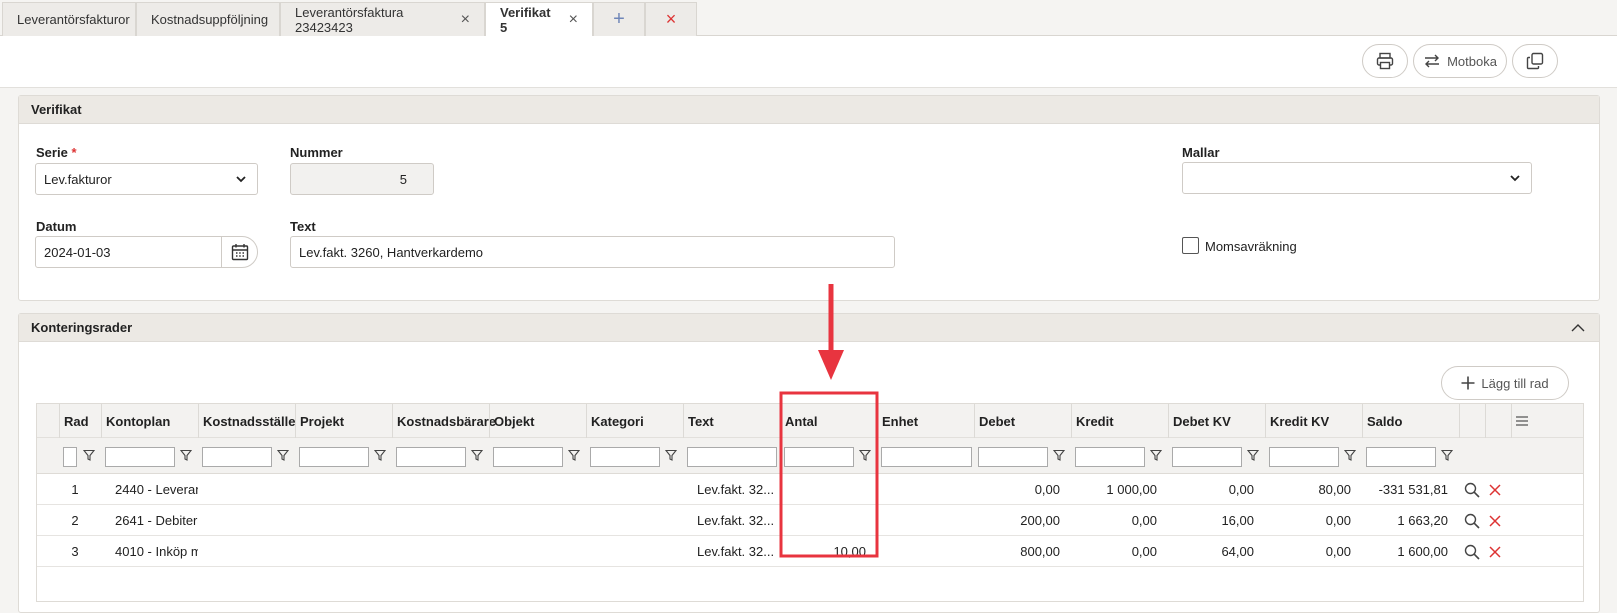 This screenshot has height=613, width=1617. I want to click on copy-button, so click(1535, 61).